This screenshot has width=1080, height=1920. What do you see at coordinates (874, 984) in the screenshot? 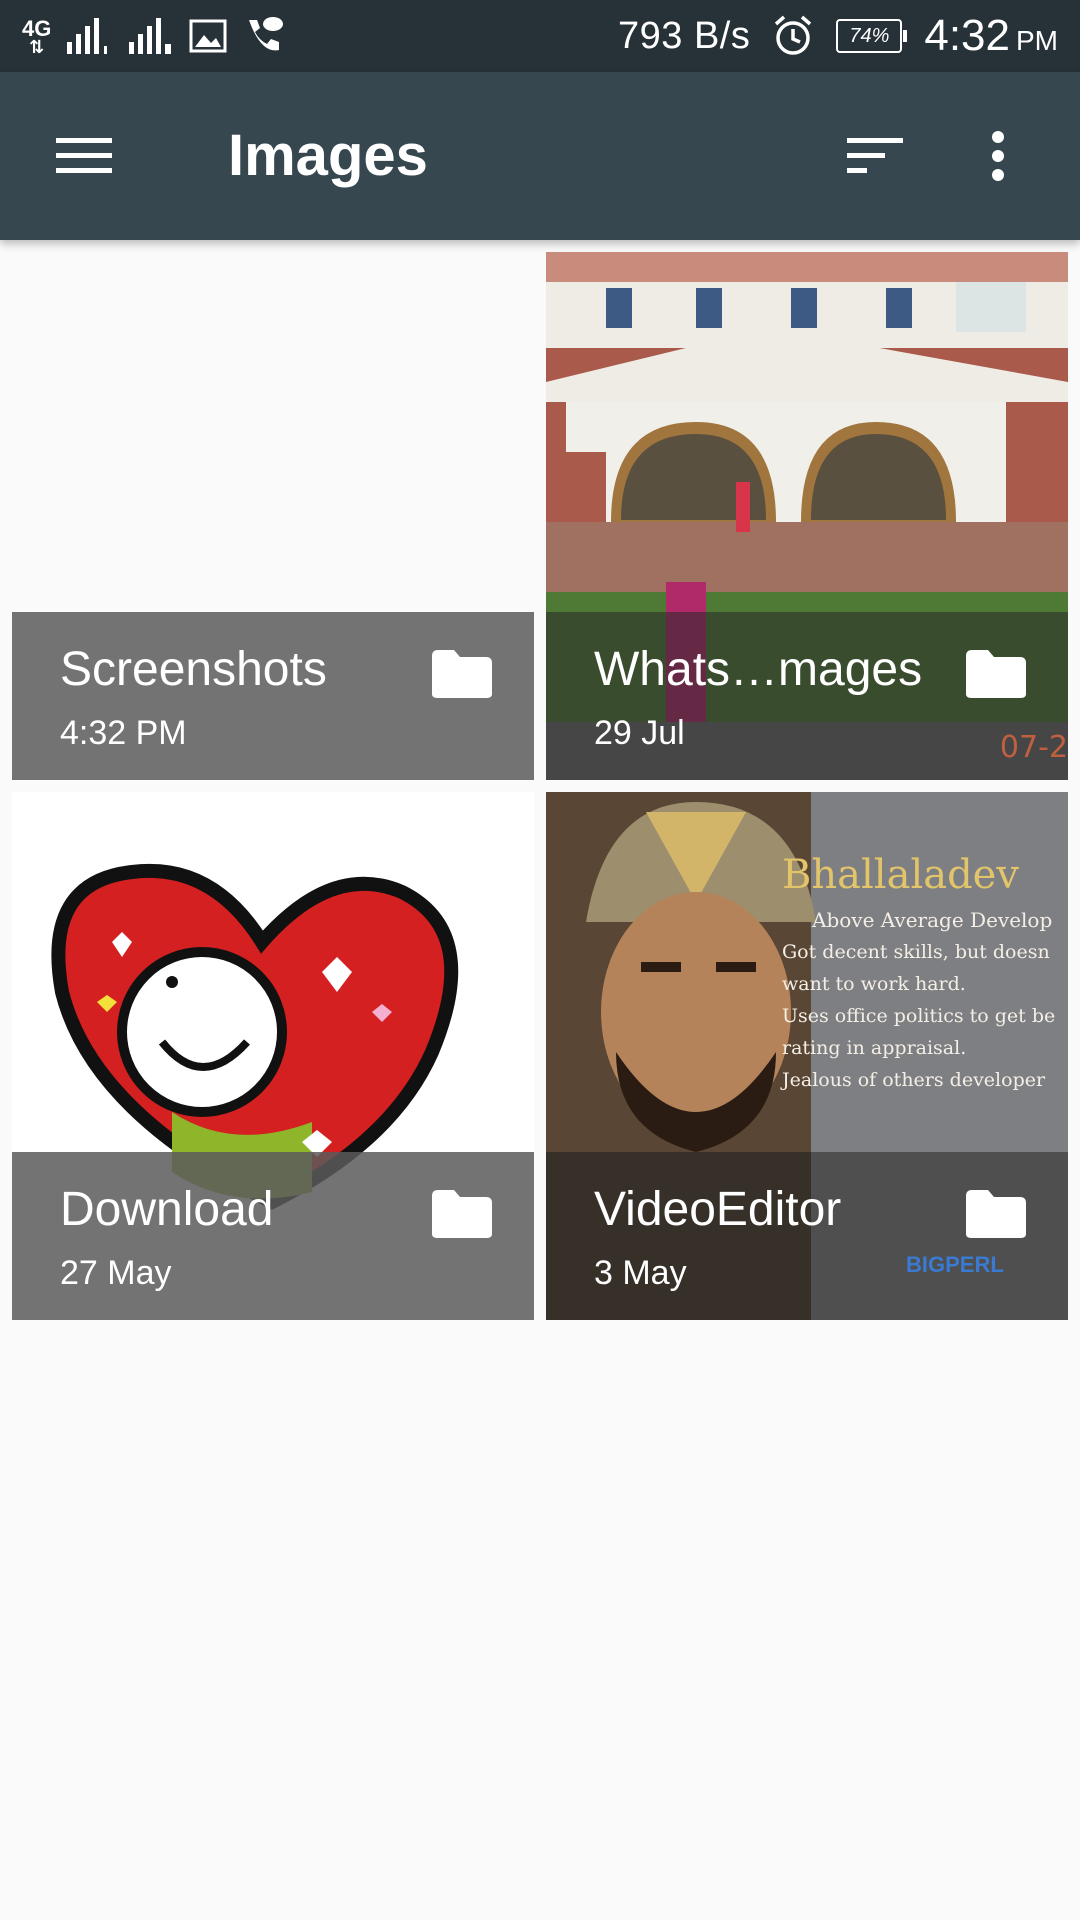
I see `meme-line: want to work hard.` at bounding box center [874, 984].